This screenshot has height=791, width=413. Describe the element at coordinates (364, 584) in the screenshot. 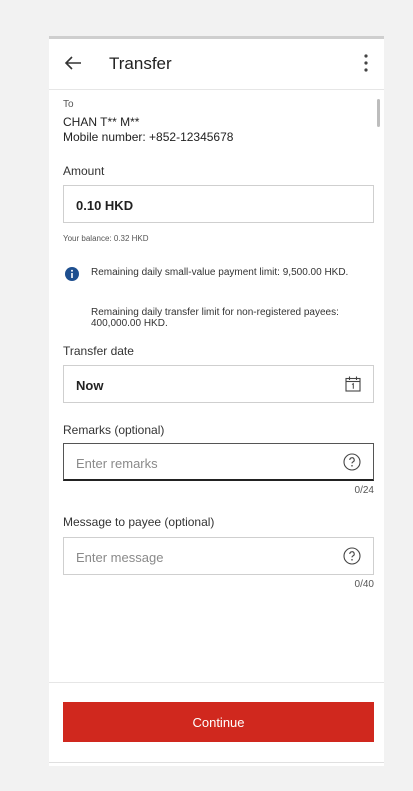

I see `message-counter: 0/40` at that location.